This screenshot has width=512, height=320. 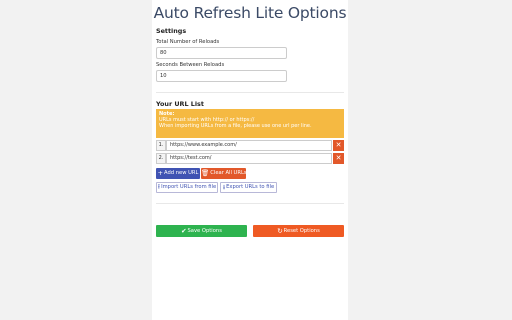 I want to click on export-urls-label: Export URLs to file, so click(x=250, y=187).